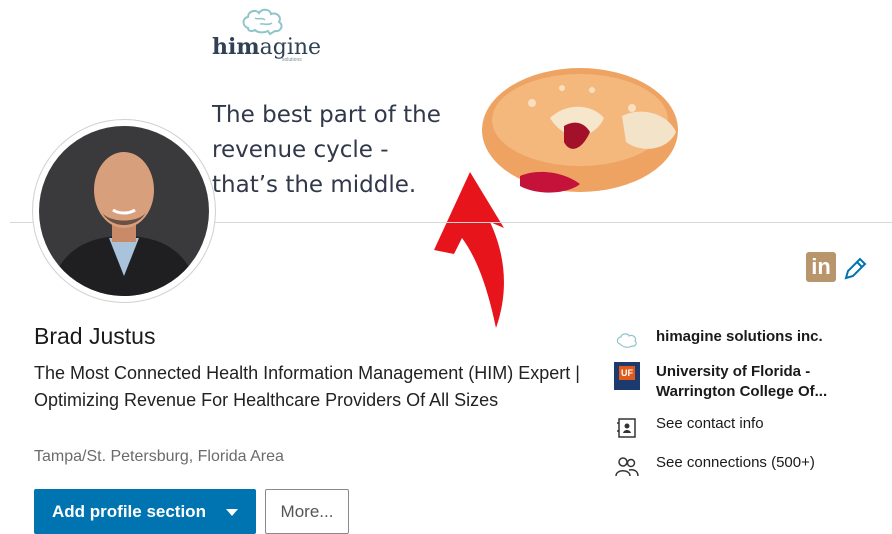 The height and width of the screenshot is (534, 892). Describe the element at coordinates (739, 336) in the screenshot. I see `company-name: himagine solutions inc.` at that location.